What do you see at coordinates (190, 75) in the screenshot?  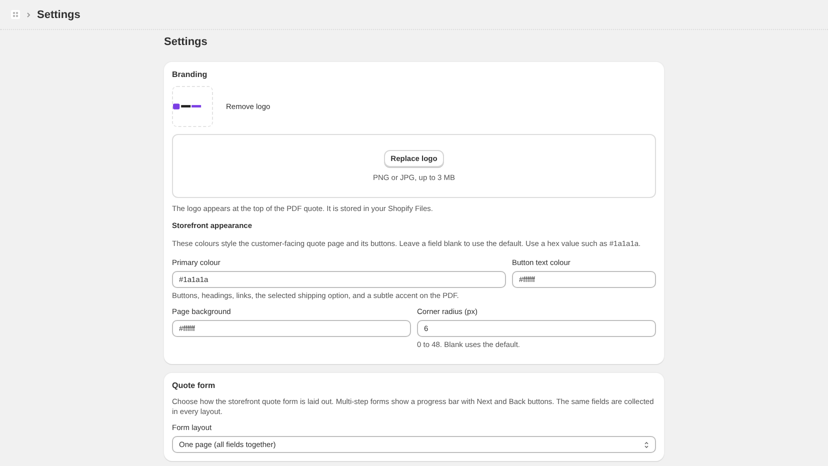 I see `card-title: Branding` at bounding box center [190, 75].